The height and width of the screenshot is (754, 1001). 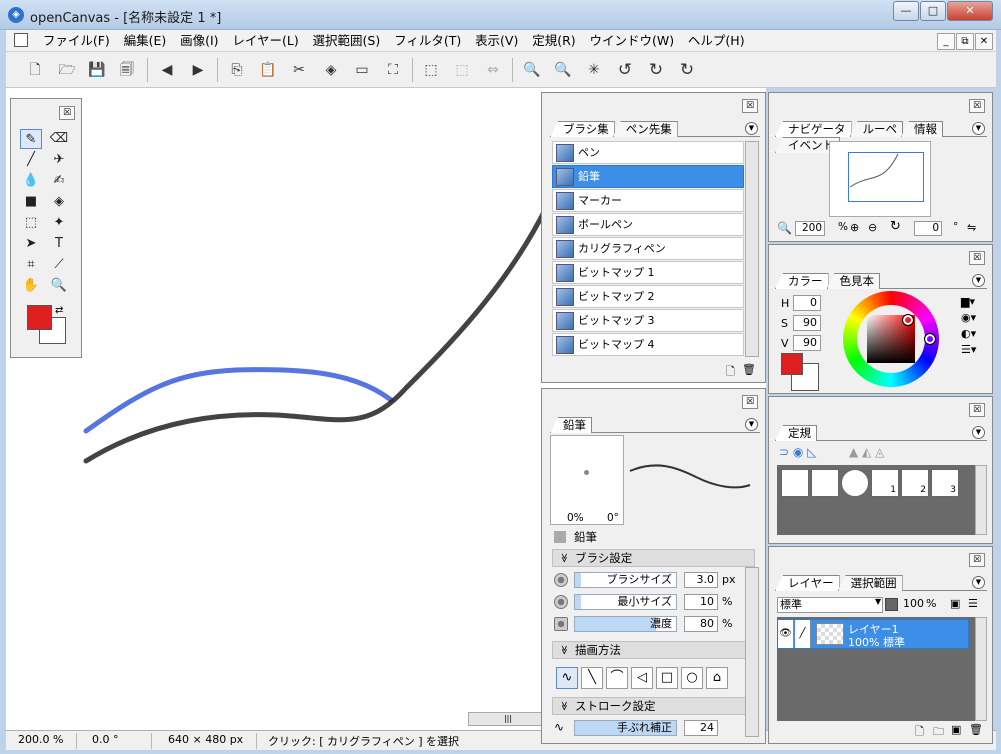 What do you see at coordinates (955, 603) in the screenshot?
I see `layer-lock-icon: ▣` at bounding box center [955, 603].